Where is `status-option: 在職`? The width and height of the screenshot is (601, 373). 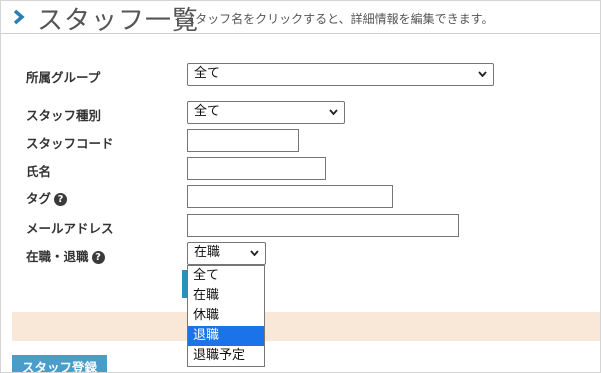
status-option: 在職 is located at coordinates (226, 296).